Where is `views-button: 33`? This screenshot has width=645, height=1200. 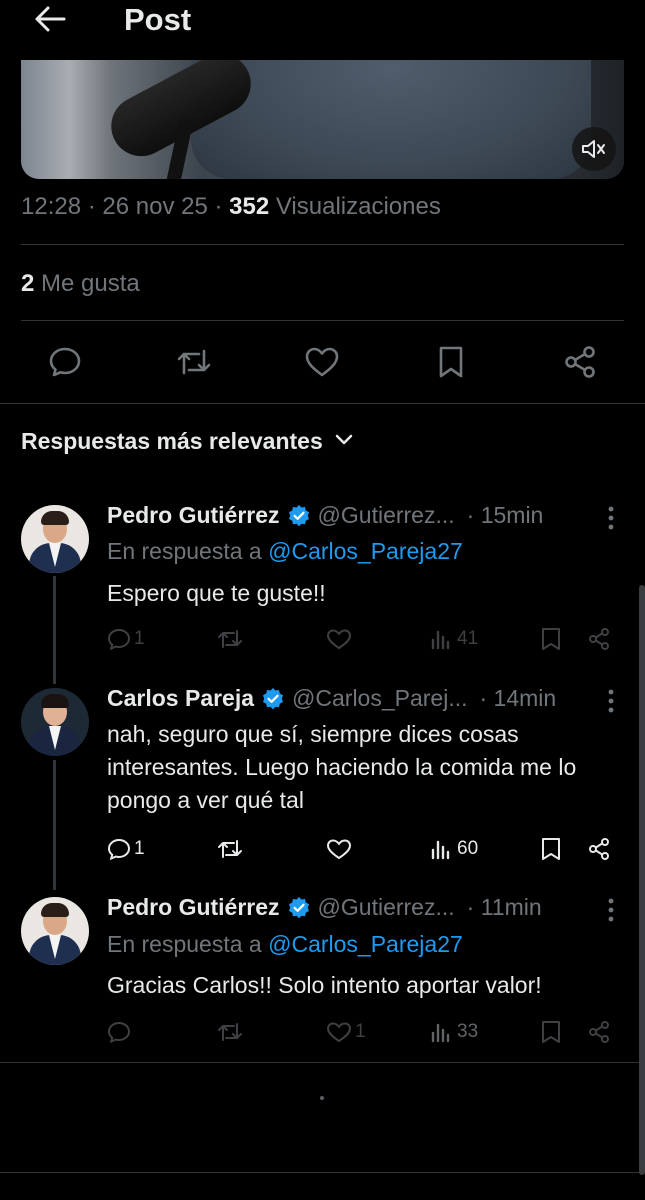
views-button: 33 is located at coordinates (454, 1032).